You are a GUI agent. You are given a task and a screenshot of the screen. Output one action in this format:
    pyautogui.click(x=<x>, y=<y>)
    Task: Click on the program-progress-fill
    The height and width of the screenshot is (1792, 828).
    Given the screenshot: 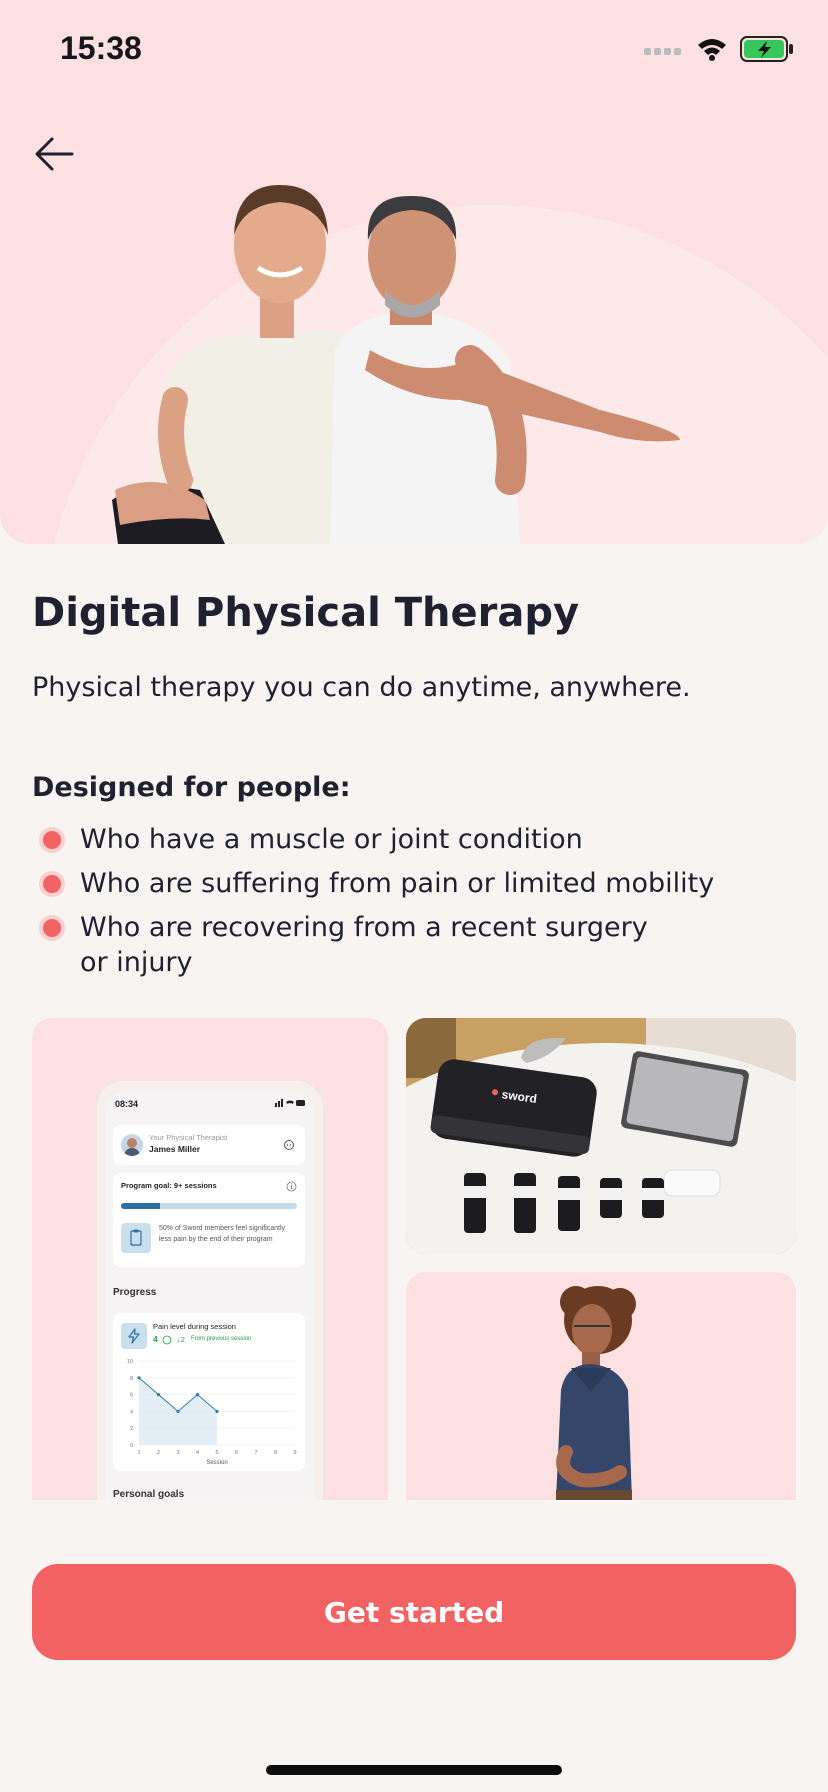 What is the action you would take?
    pyautogui.click(x=140, y=1206)
    